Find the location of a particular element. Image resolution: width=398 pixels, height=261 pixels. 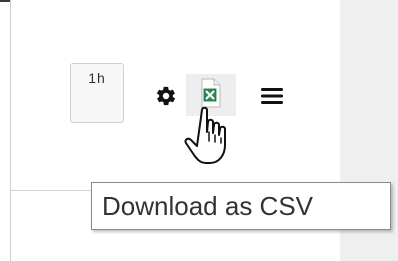

hamburger-menu-icon is located at coordinates (272, 96).